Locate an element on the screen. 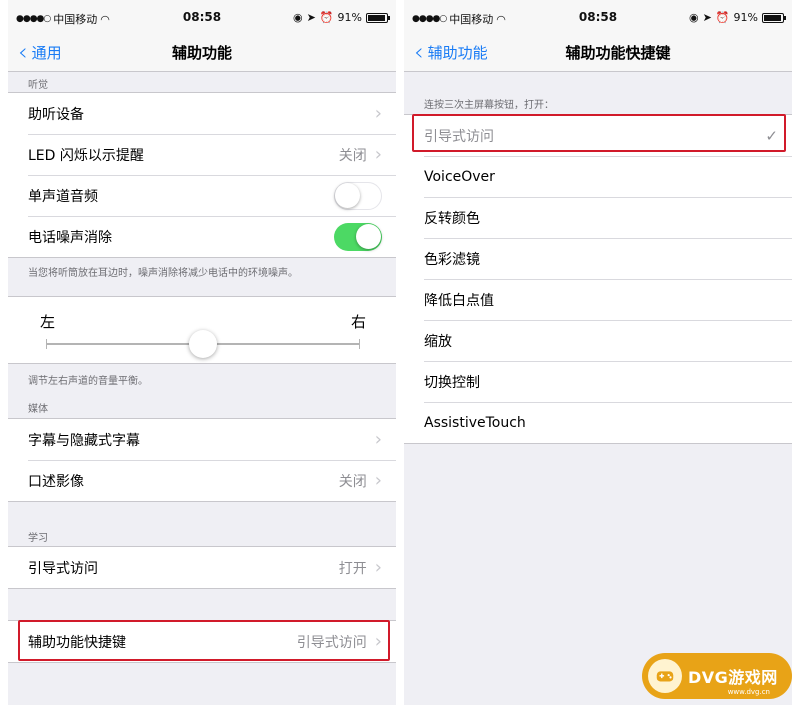 The height and width of the screenshot is (705, 800). option-color-filters: 色彩滤镜 is located at coordinates (598, 258).